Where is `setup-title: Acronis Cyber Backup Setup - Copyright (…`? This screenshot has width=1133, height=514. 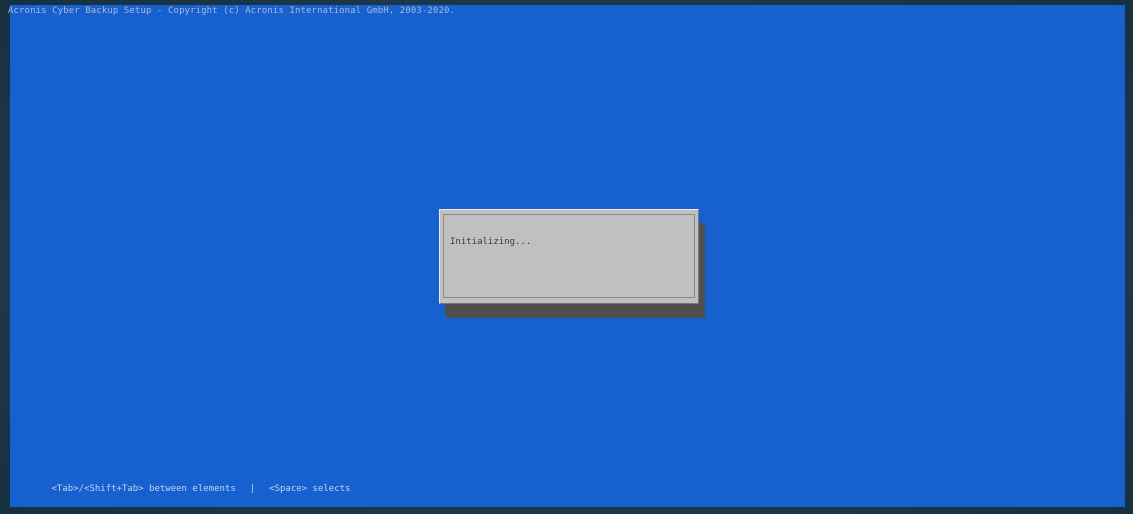 setup-title: Acronis Cyber Backup Setup - Copyright (… is located at coordinates (231, 11).